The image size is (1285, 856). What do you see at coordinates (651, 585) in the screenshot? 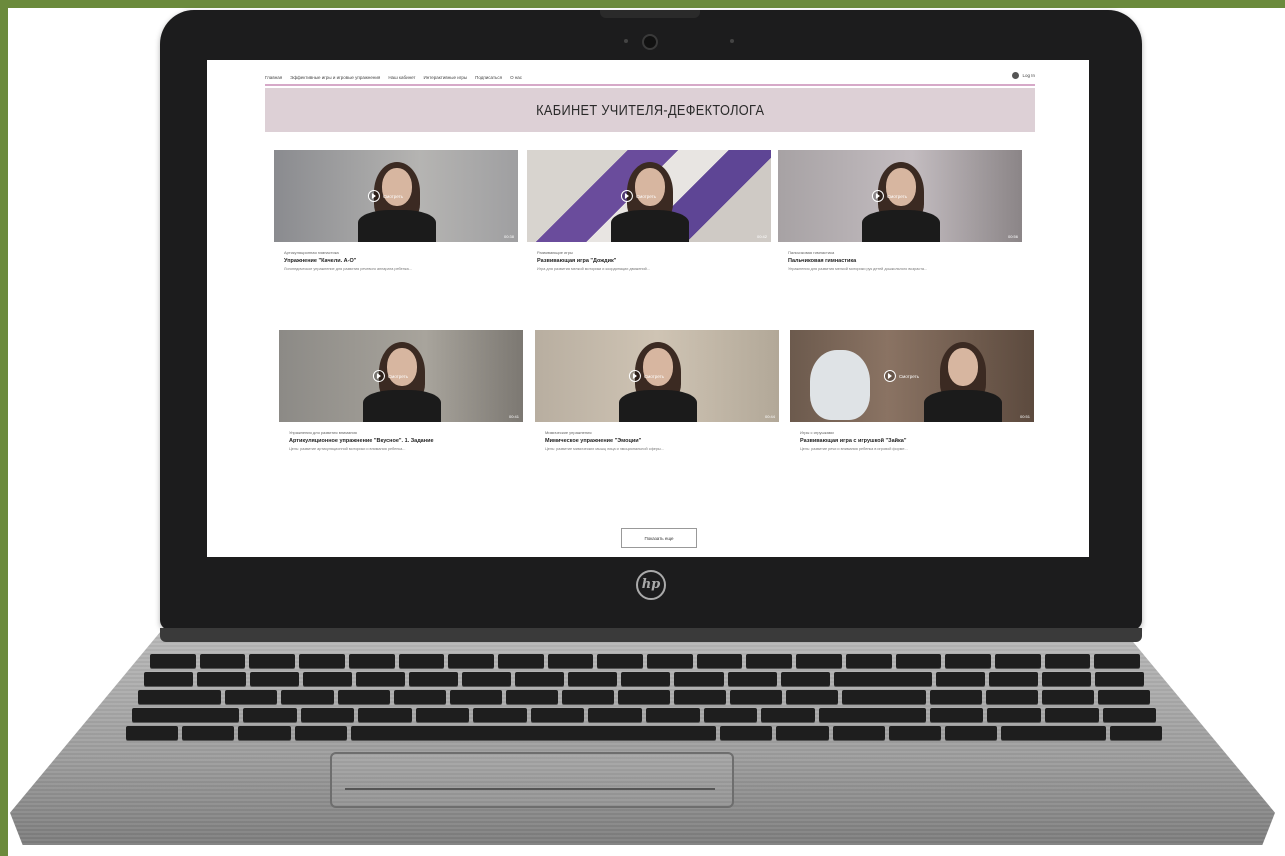
I see `hp-logo: hp` at bounding box center [651, 585].